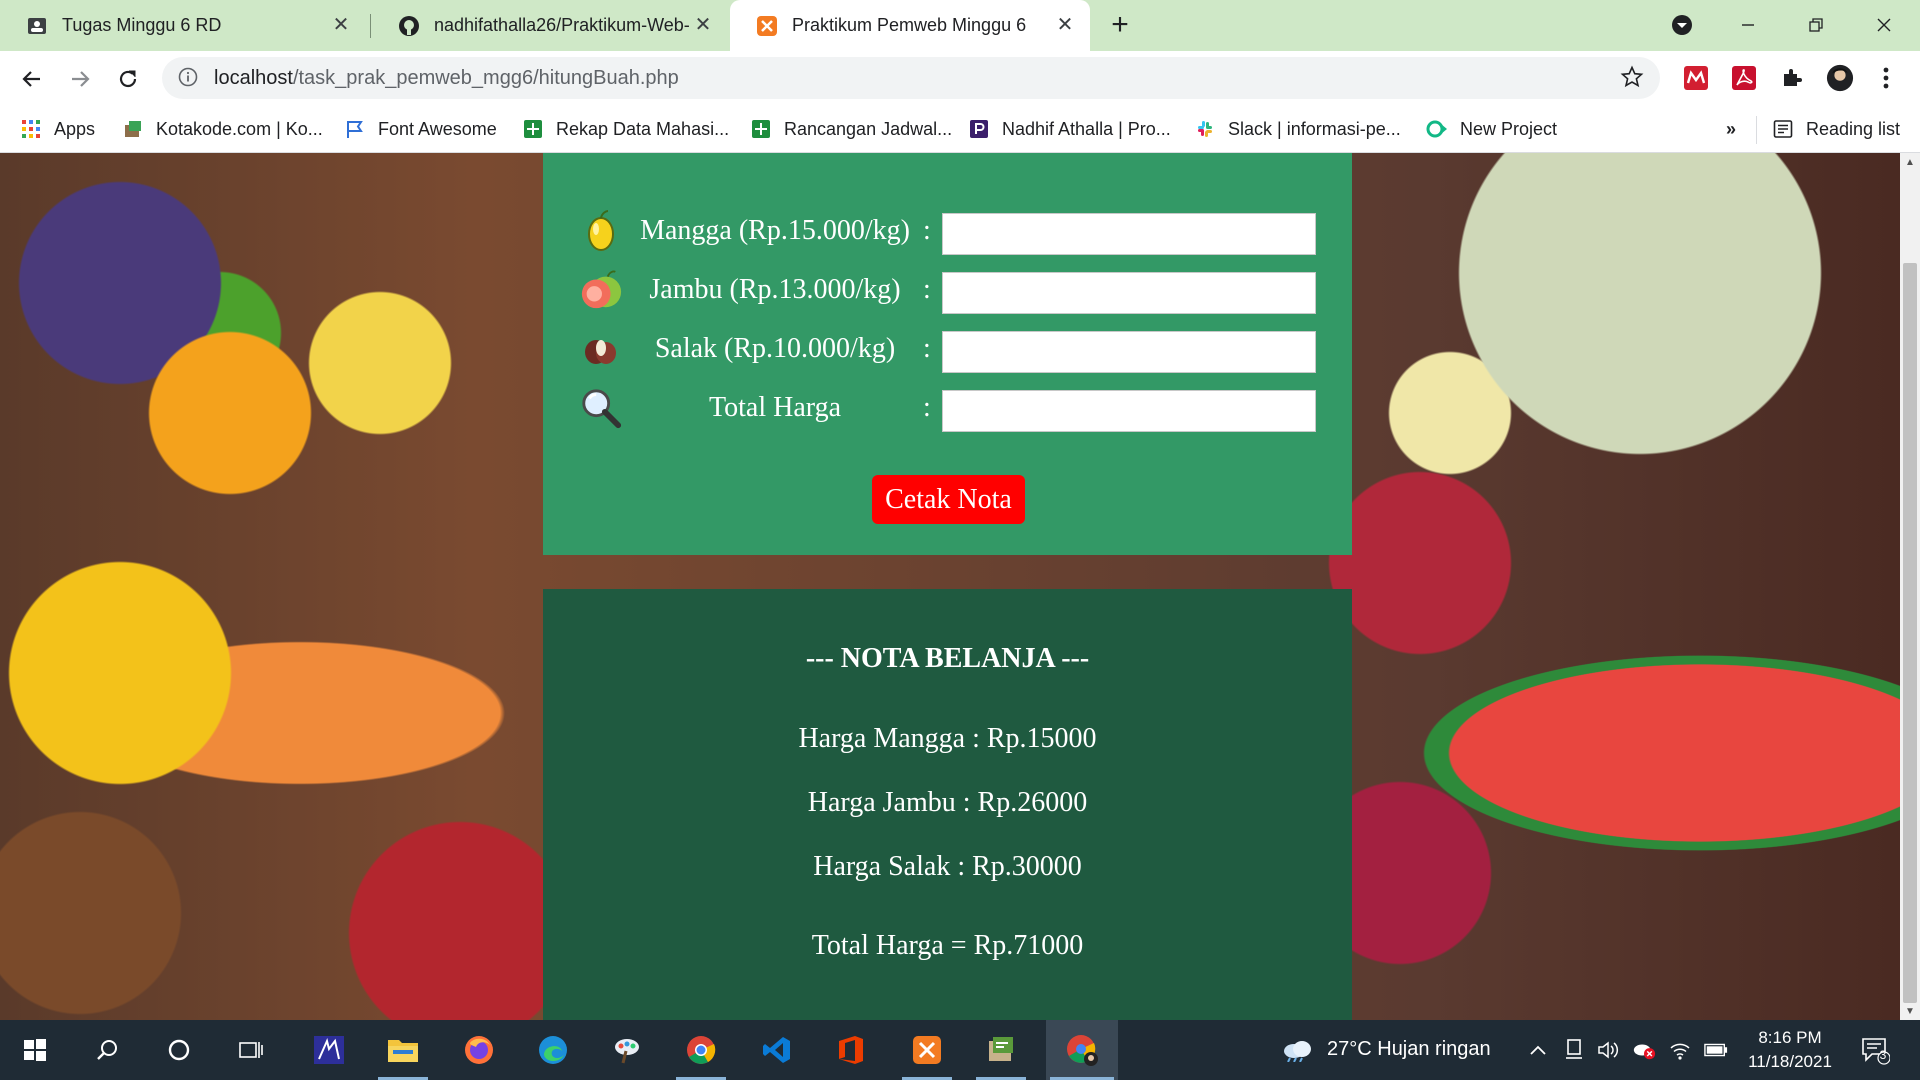 Image resolution: width=1920 pixels, height=1080 pixels. I want to click on close-window-button, so click(1884, 25).